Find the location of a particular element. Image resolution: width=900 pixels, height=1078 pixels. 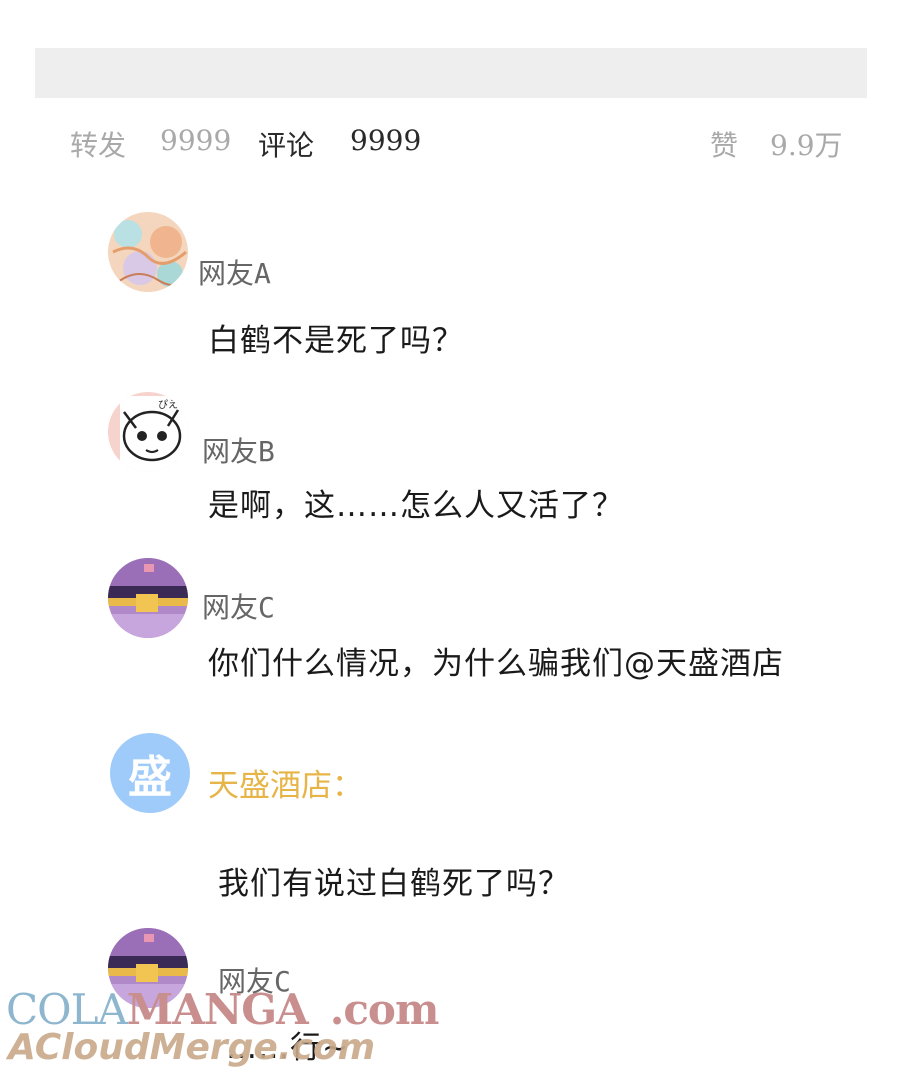

avatar-user-a is located at coordinates (148, 252).